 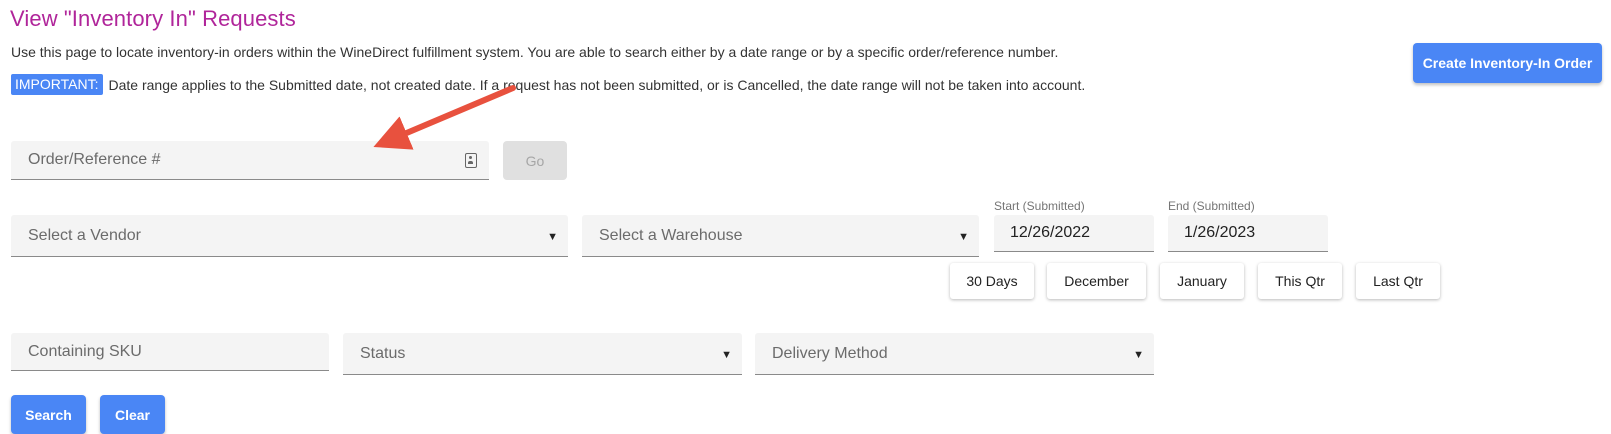 What do you see at coordinates (85, 351) in the screenshot?
I see `containing-sku-placeholder: Containing SKU` at bounding box center [85, 351].